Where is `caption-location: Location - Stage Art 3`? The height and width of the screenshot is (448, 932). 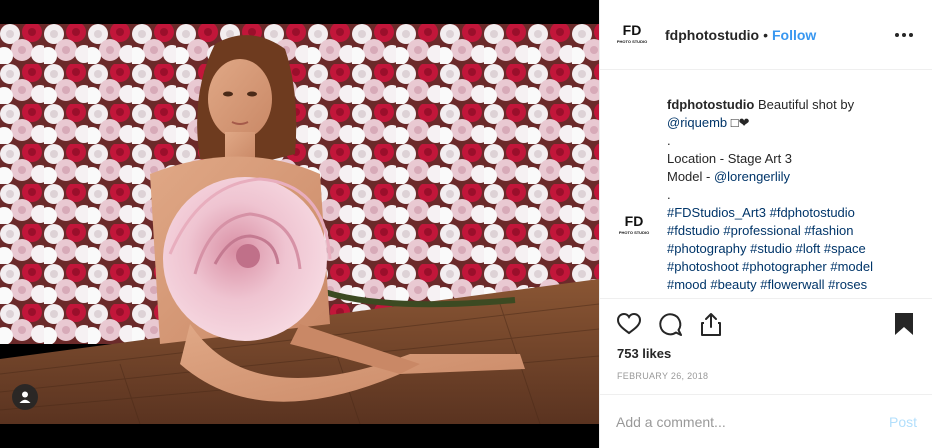
caption-location: Location - Stage Art 3 is located at coordinates (730, 158).